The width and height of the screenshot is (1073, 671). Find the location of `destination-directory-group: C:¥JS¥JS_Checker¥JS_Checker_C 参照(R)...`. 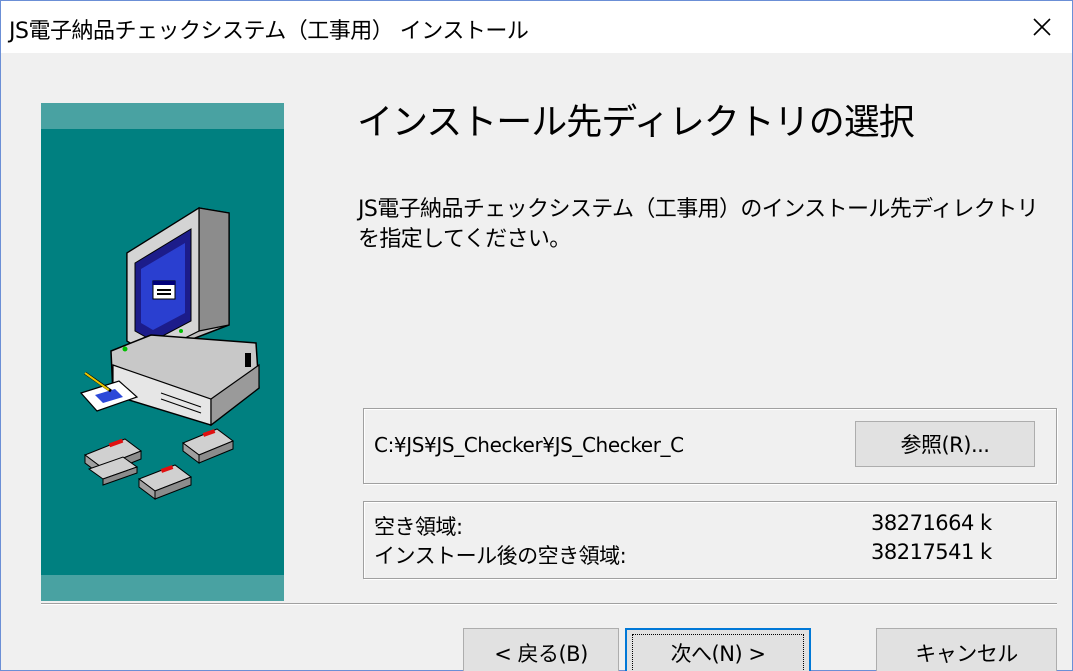

destination-directory-group: C:¥JS¥JS_Checker¥JS_Checker_C 参照(R)... is located at coordinates (710, 446).